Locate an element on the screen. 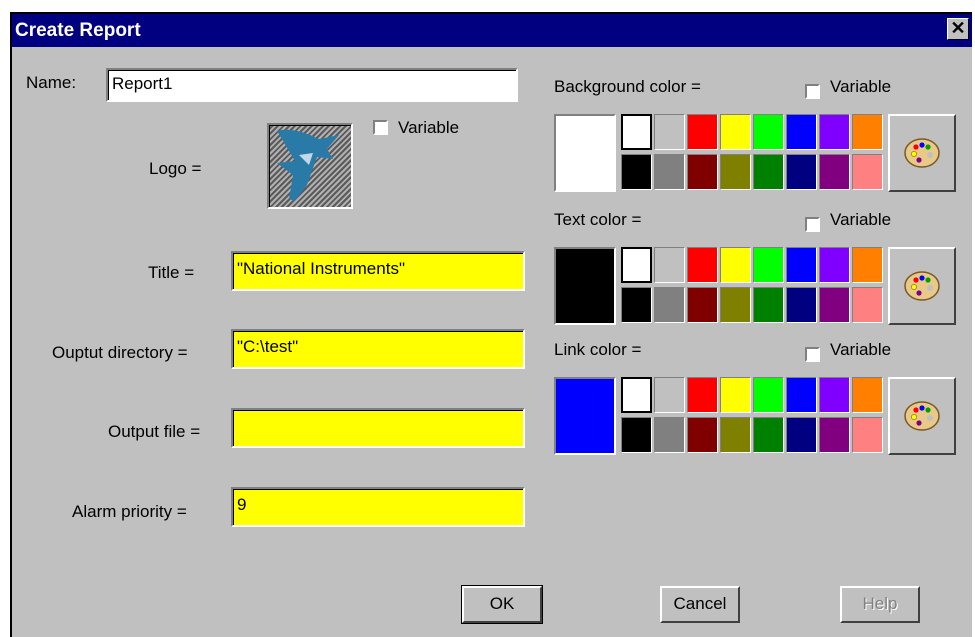 The image size is (975, 637). alarm-priority-label: Alarm priority = is located at coordinates (129, 511).